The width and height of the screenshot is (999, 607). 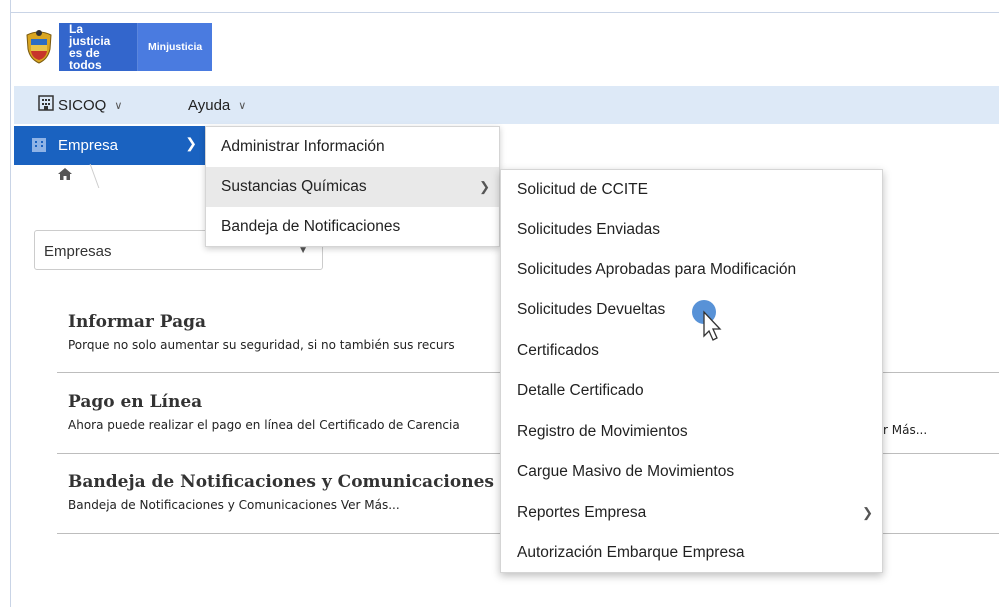 What do you see at coordinates (691, 190) in the screenshot?
I see `menu-item-solicitud-ccite: Solicitud de CCITE` at bounding box center [691, 190].